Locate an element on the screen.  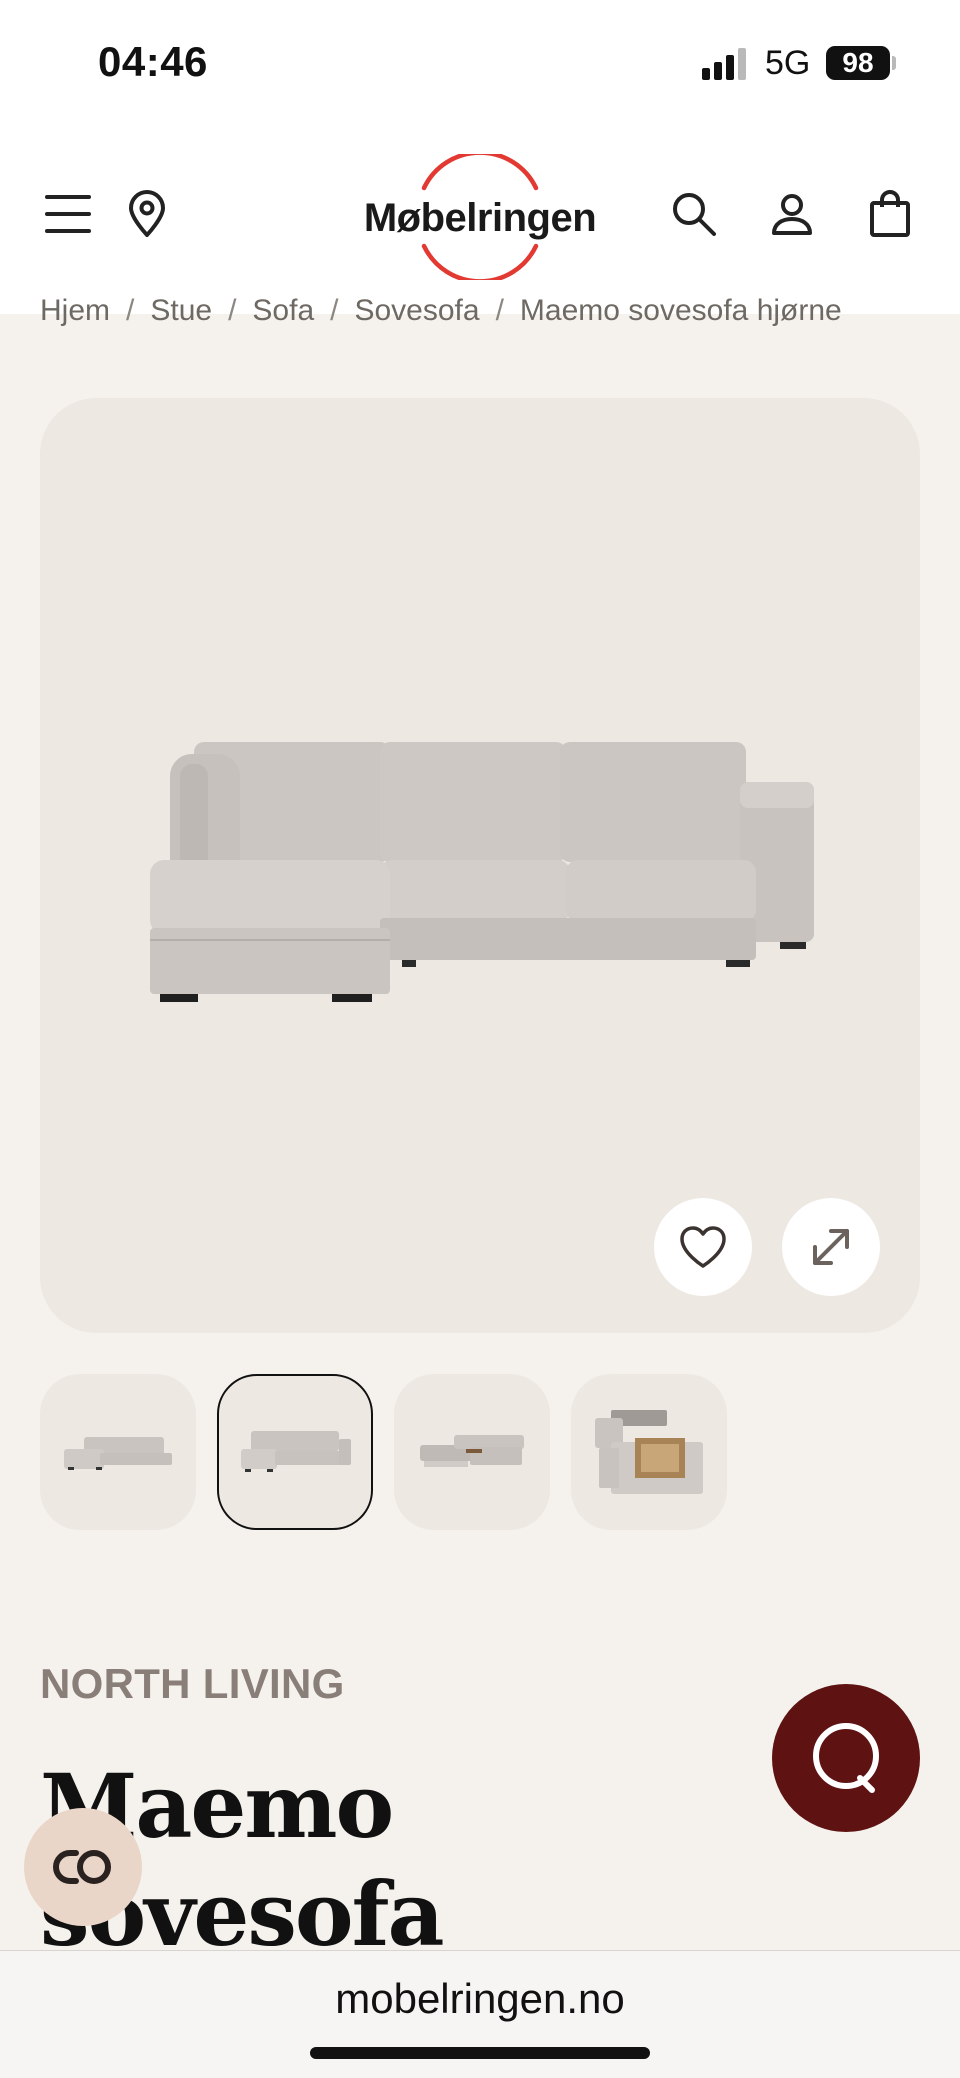
search-icon is located at coordinates (694, 214).